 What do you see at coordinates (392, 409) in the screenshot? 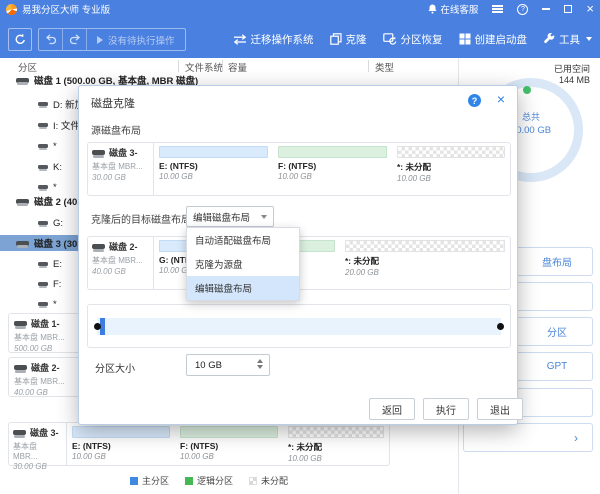
I see `back-button: 返回` at bounding box center [392, 409].